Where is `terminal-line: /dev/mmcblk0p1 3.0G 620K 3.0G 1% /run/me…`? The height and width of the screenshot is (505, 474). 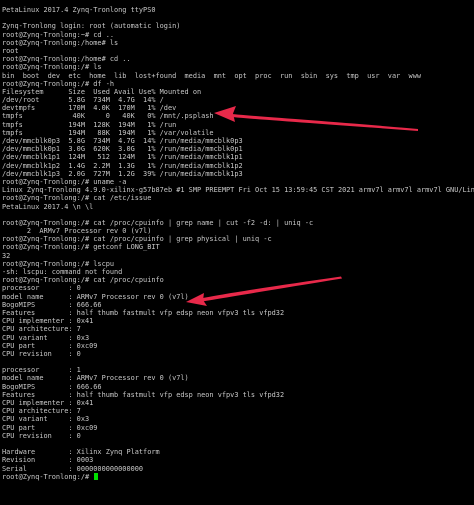 terminal-line: /dev/mmcblk0p1 3.0G 620K 3.0G 1% /run/me… is located at coordinates (122, 149).